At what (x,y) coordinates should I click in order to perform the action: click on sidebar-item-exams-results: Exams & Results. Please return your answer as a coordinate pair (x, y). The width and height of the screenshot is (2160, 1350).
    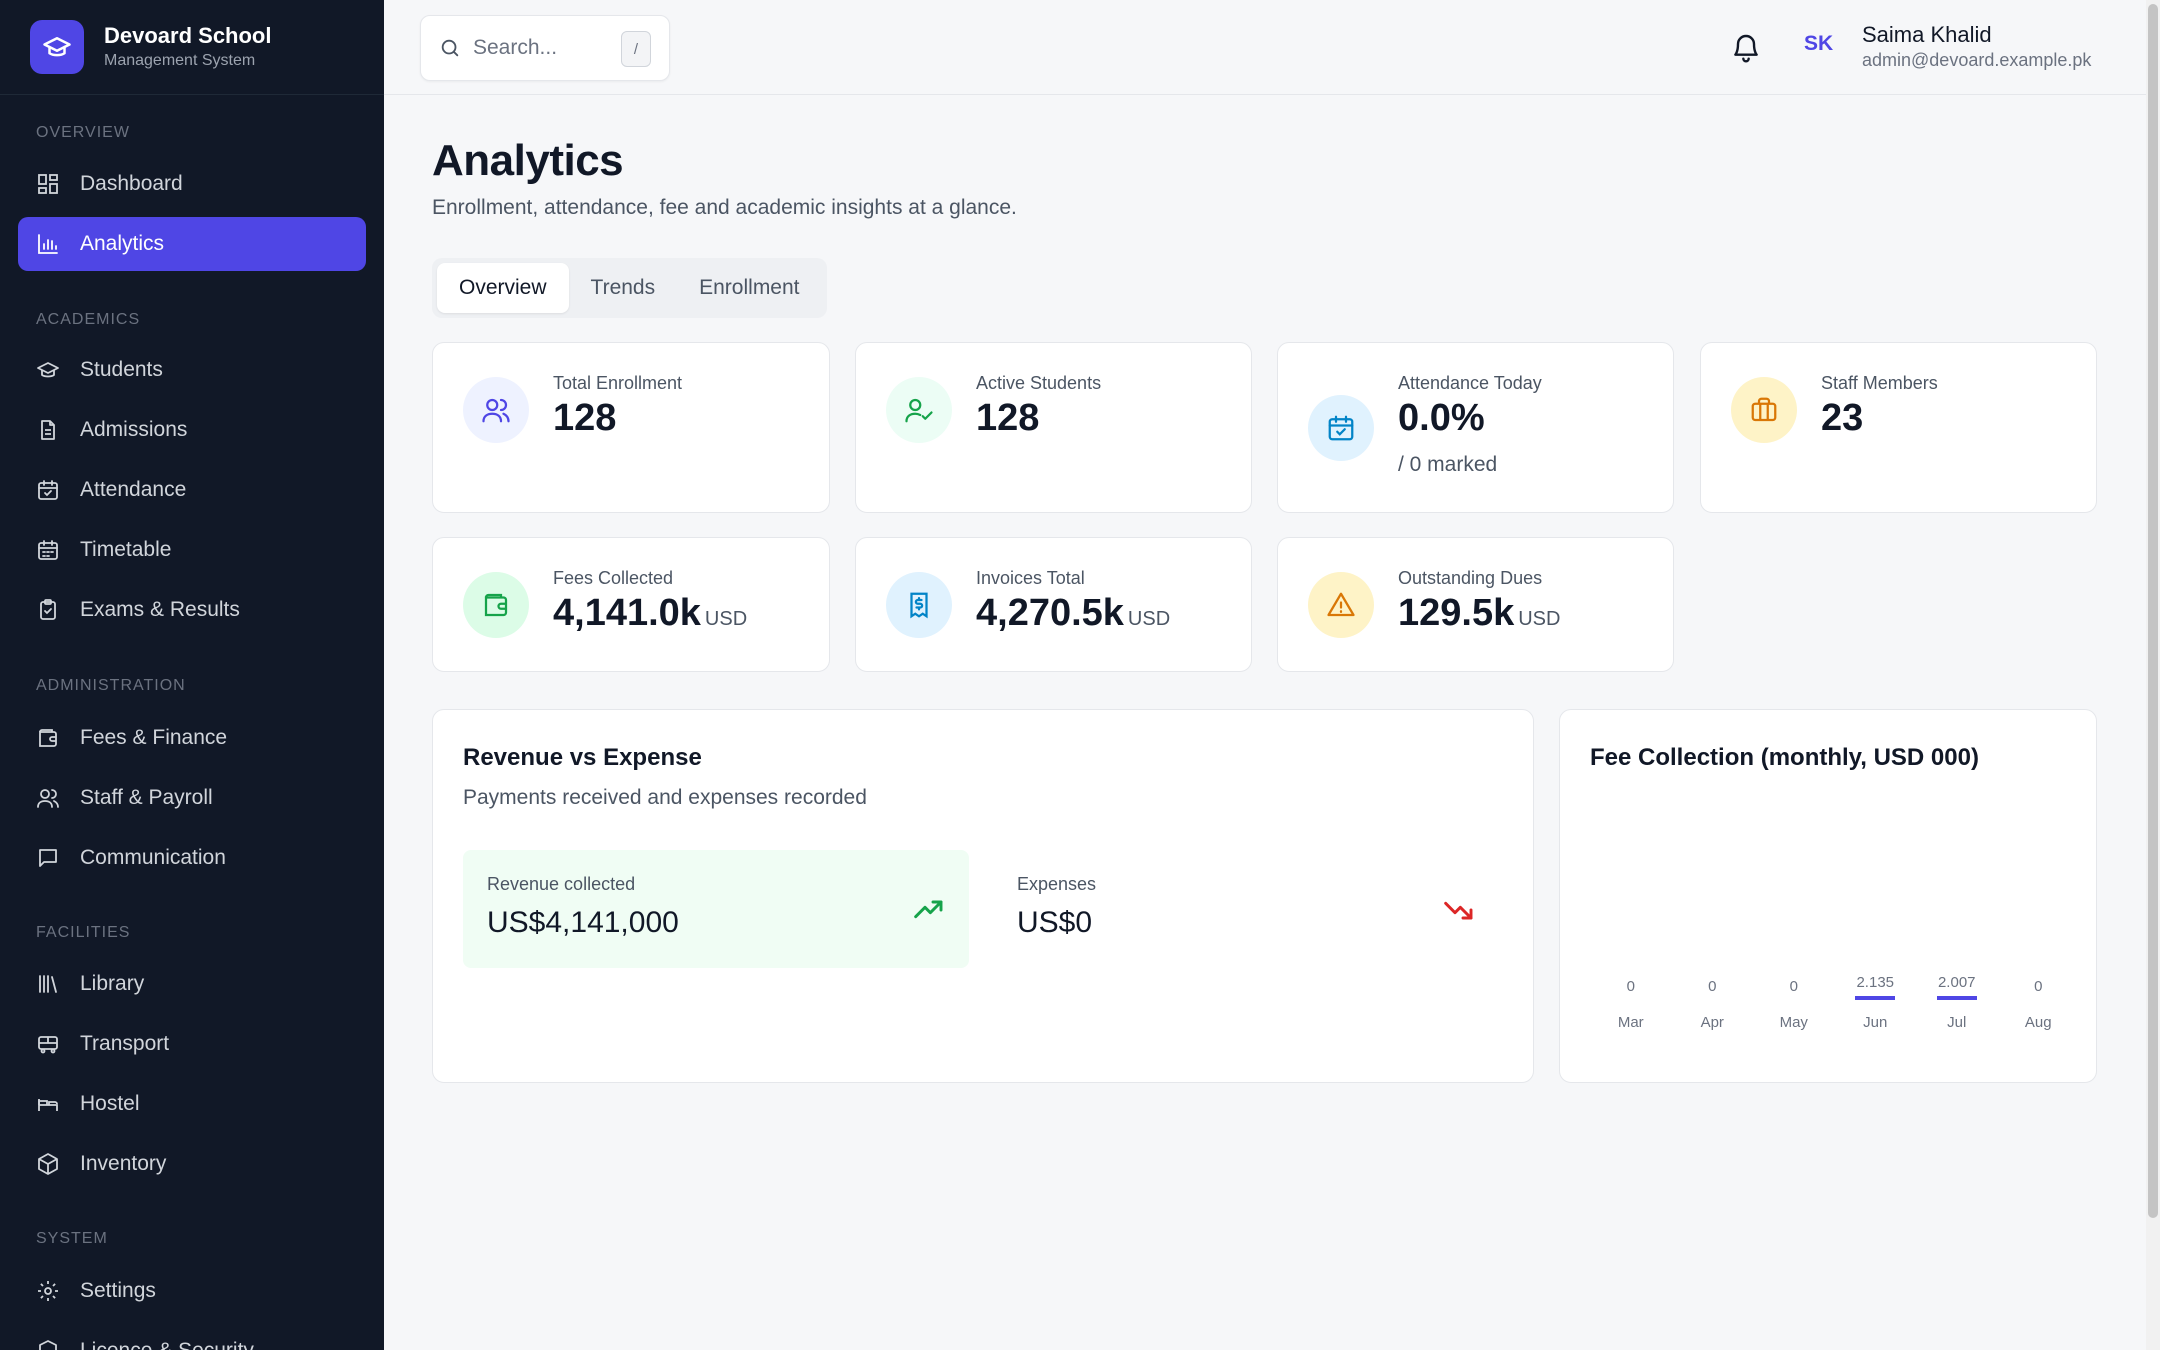
    Looking at the image, I should click on (192, 610).